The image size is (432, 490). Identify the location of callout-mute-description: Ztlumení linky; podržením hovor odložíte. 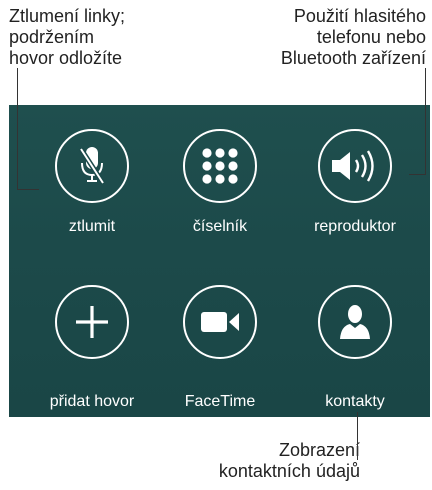
(67, 37).